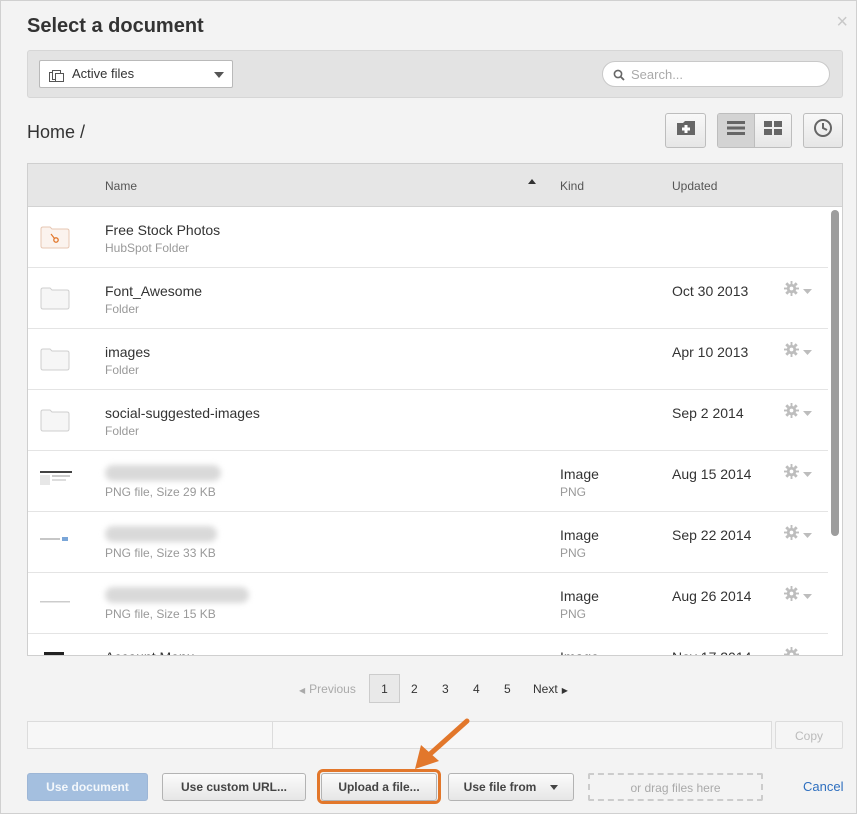 The width and height of the screenshot is (857, 814). I want to click on page-link: 3, so click(445, 689).